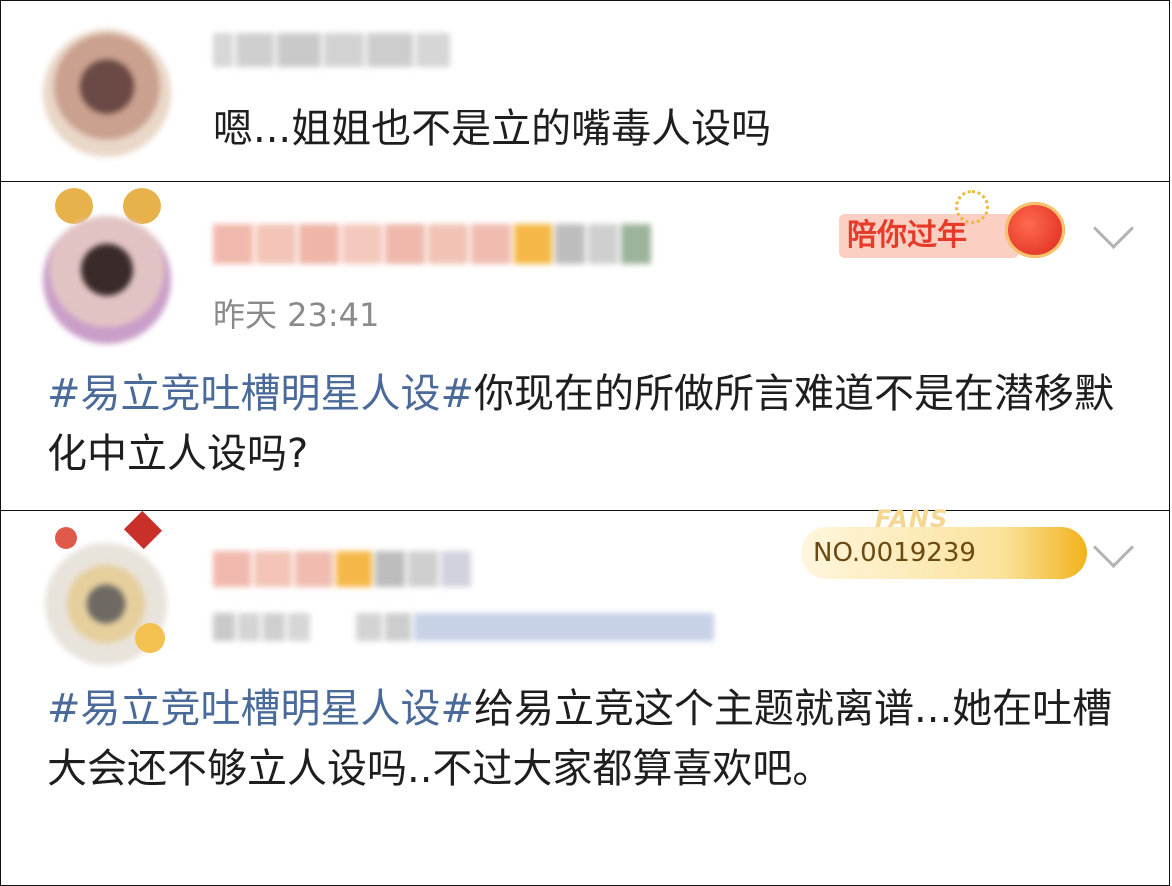 The image size is (1172, 886). What do you see at coordinates (150, 638) in the screenshot?
I see `avatar-badge-icon` at bounding box center [150, 638].